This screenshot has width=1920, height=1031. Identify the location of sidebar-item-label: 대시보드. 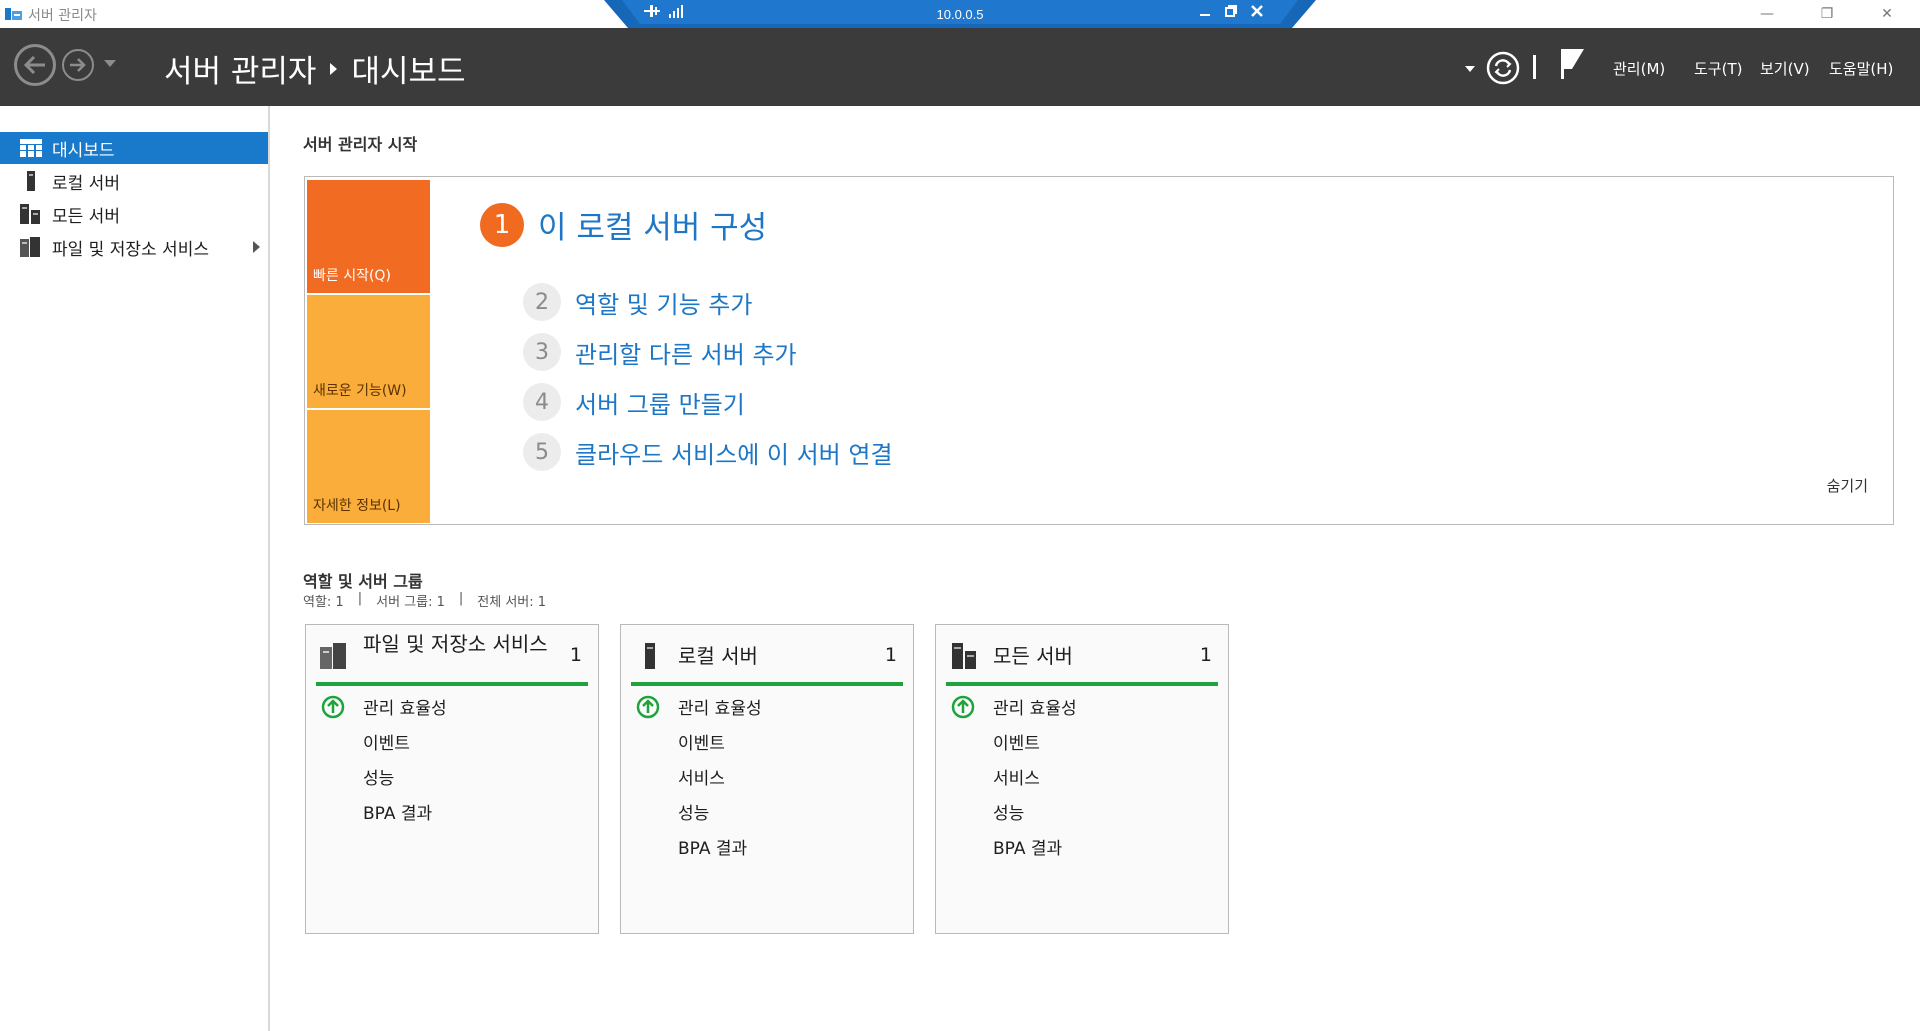
(83, 150).